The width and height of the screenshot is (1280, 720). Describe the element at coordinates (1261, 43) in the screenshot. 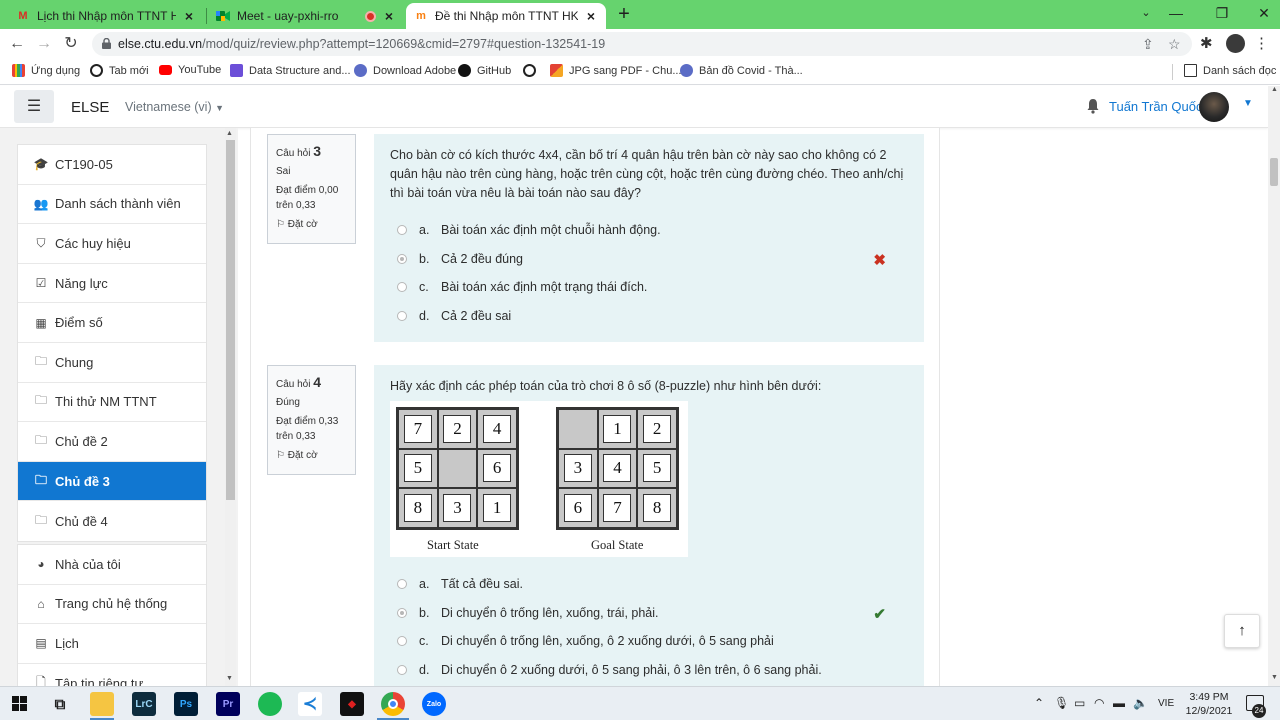

I see `menu-icon: ⋮` at that location.